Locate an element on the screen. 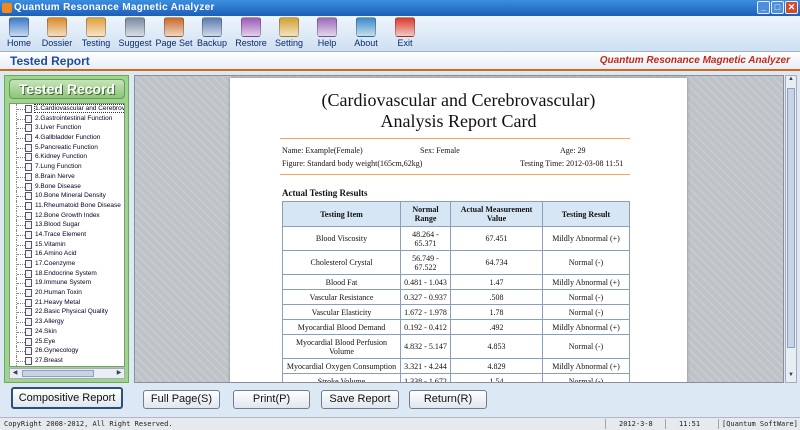 Image resolution: width=800 pixels, height=430 pixels. backup-icon is located at coordinates (212, 27).